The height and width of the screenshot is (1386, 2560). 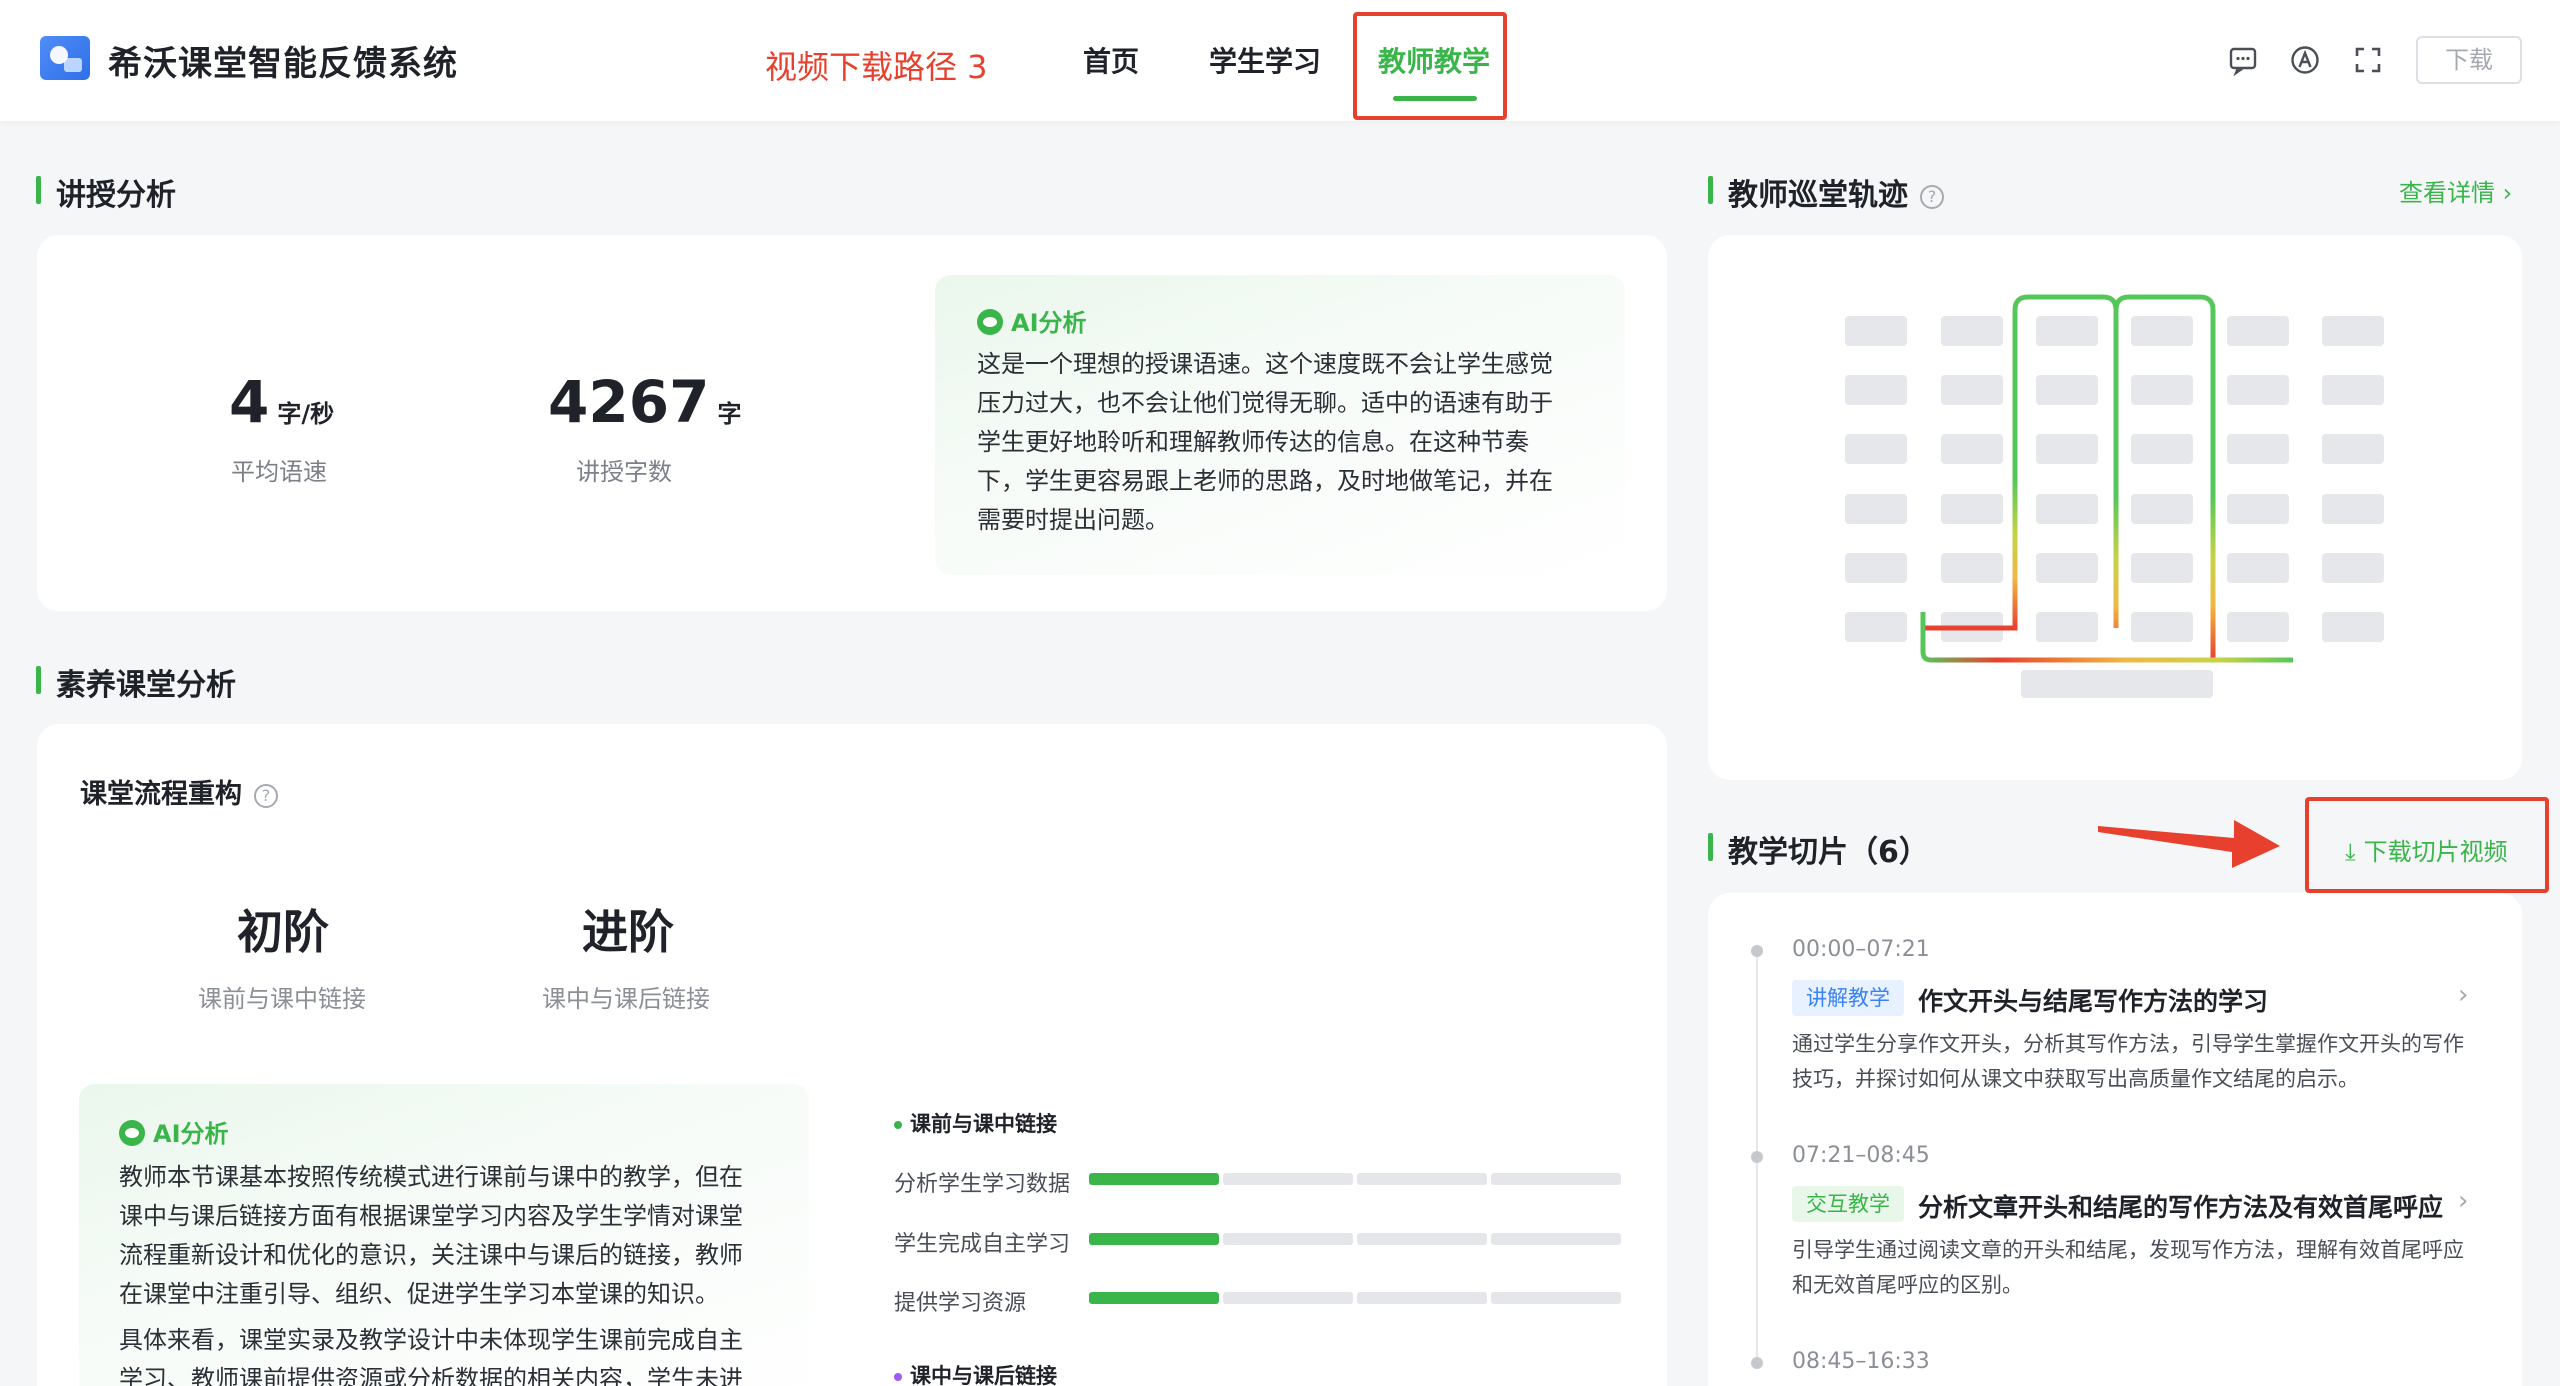 What do you see at coordinates (1826, 192) in the screenshot?
I see `section-title-patrol: 教师巡堂轨迹?` at bounding box center [1826, 192].